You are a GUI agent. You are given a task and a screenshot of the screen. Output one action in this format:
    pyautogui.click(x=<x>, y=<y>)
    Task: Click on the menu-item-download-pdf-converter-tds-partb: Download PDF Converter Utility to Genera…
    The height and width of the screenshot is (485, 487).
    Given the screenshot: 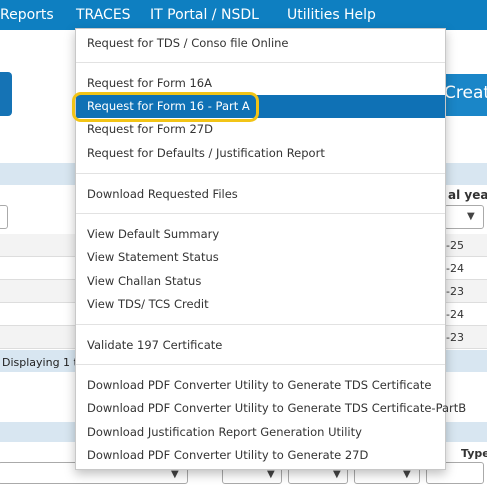 What is the action you would take?
    pyautogui.click(x=271, y=408)
    